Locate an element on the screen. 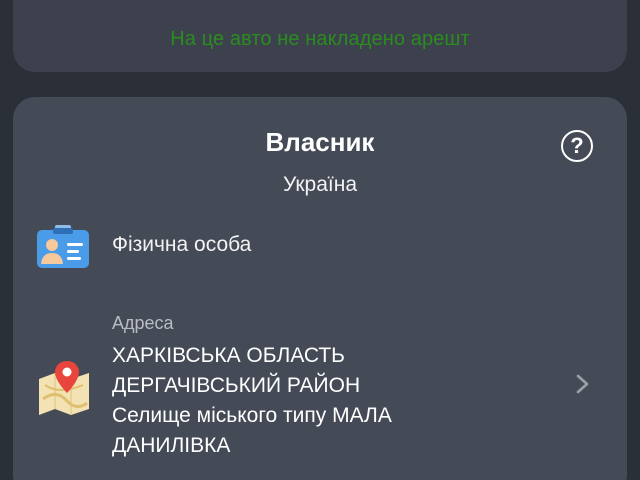 This screenshot has height=480, width=640. address-line: ДАНИЛІВКА is located at coordinates (171, 445).